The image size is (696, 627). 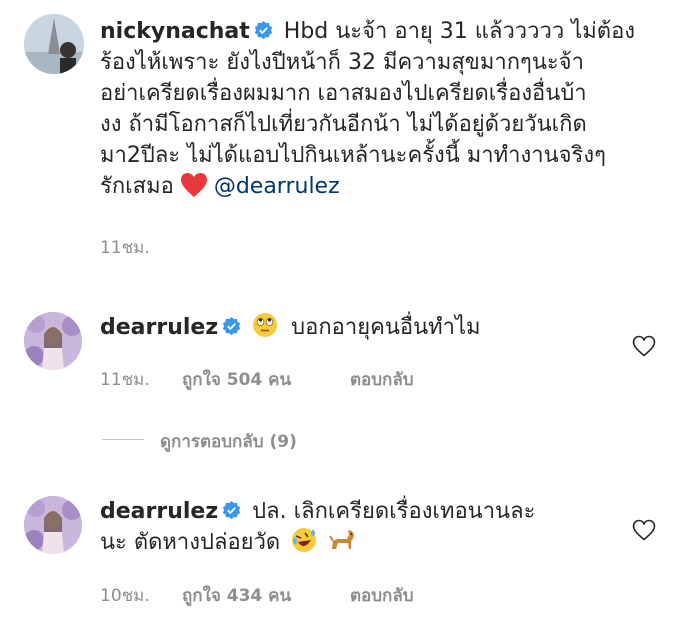 I want to click on like-count-text: ถูกใจ 504 คน, so click(x=237, y=380).